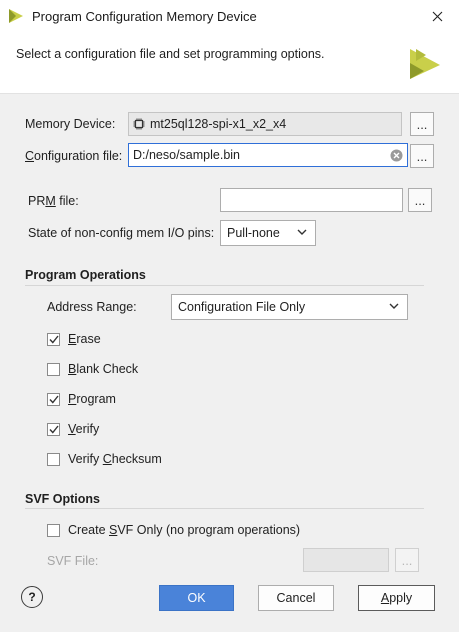 The height and width of the screenshot is (632, 459). Describe the element at coordinates (84, 339) in the screenshot. I see `erase-label: Erase` at that location.